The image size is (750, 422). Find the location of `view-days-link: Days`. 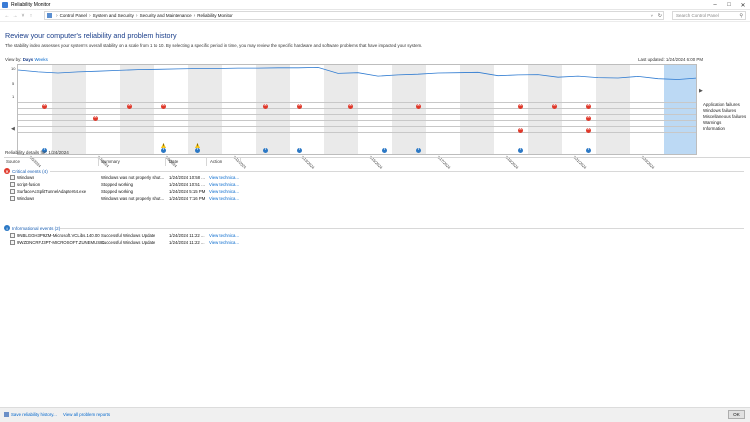

view-days-link: Days is located at coordinates (28, 59).